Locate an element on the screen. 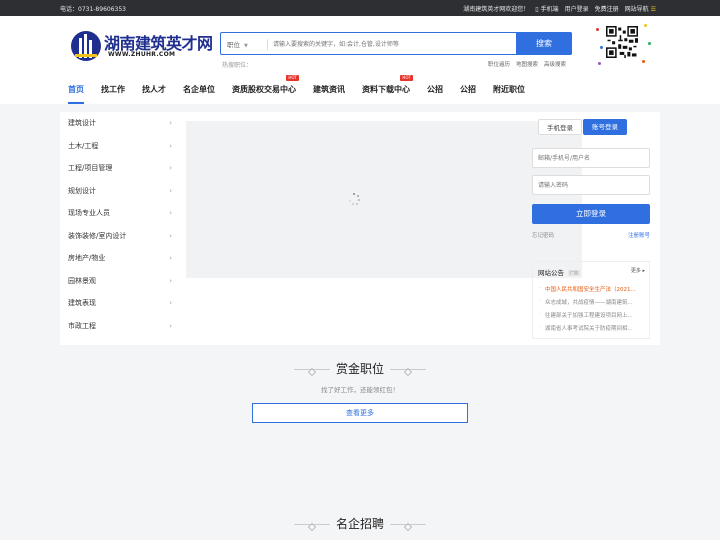 This screenshot has width=720, height=540. nav-item-home: 首页 is located at coordinates (76, 94).